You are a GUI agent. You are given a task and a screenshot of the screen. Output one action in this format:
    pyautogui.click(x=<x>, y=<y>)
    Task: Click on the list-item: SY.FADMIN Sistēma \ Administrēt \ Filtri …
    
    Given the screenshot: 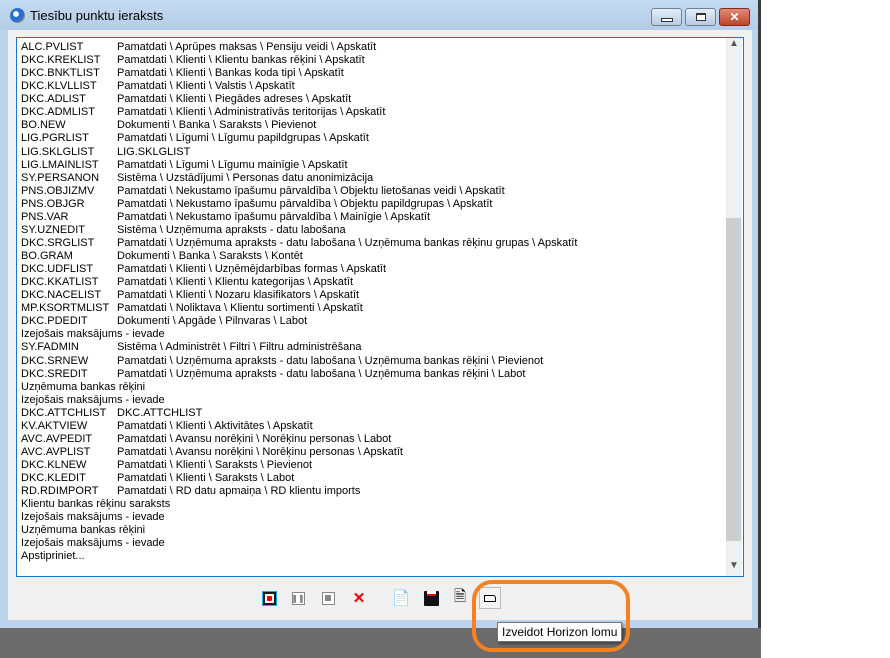 What is the action you would take?
    pyautogui.click(x=299, y=347)
    